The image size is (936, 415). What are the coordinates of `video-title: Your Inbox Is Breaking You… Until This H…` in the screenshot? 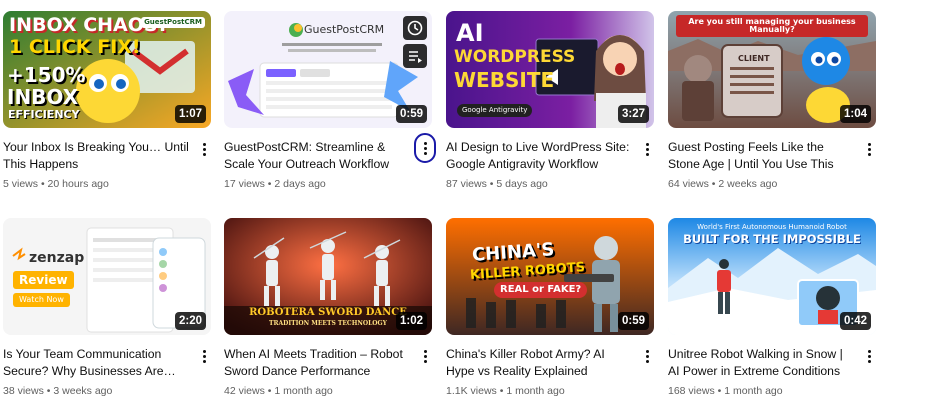 It's located at (97, 156).